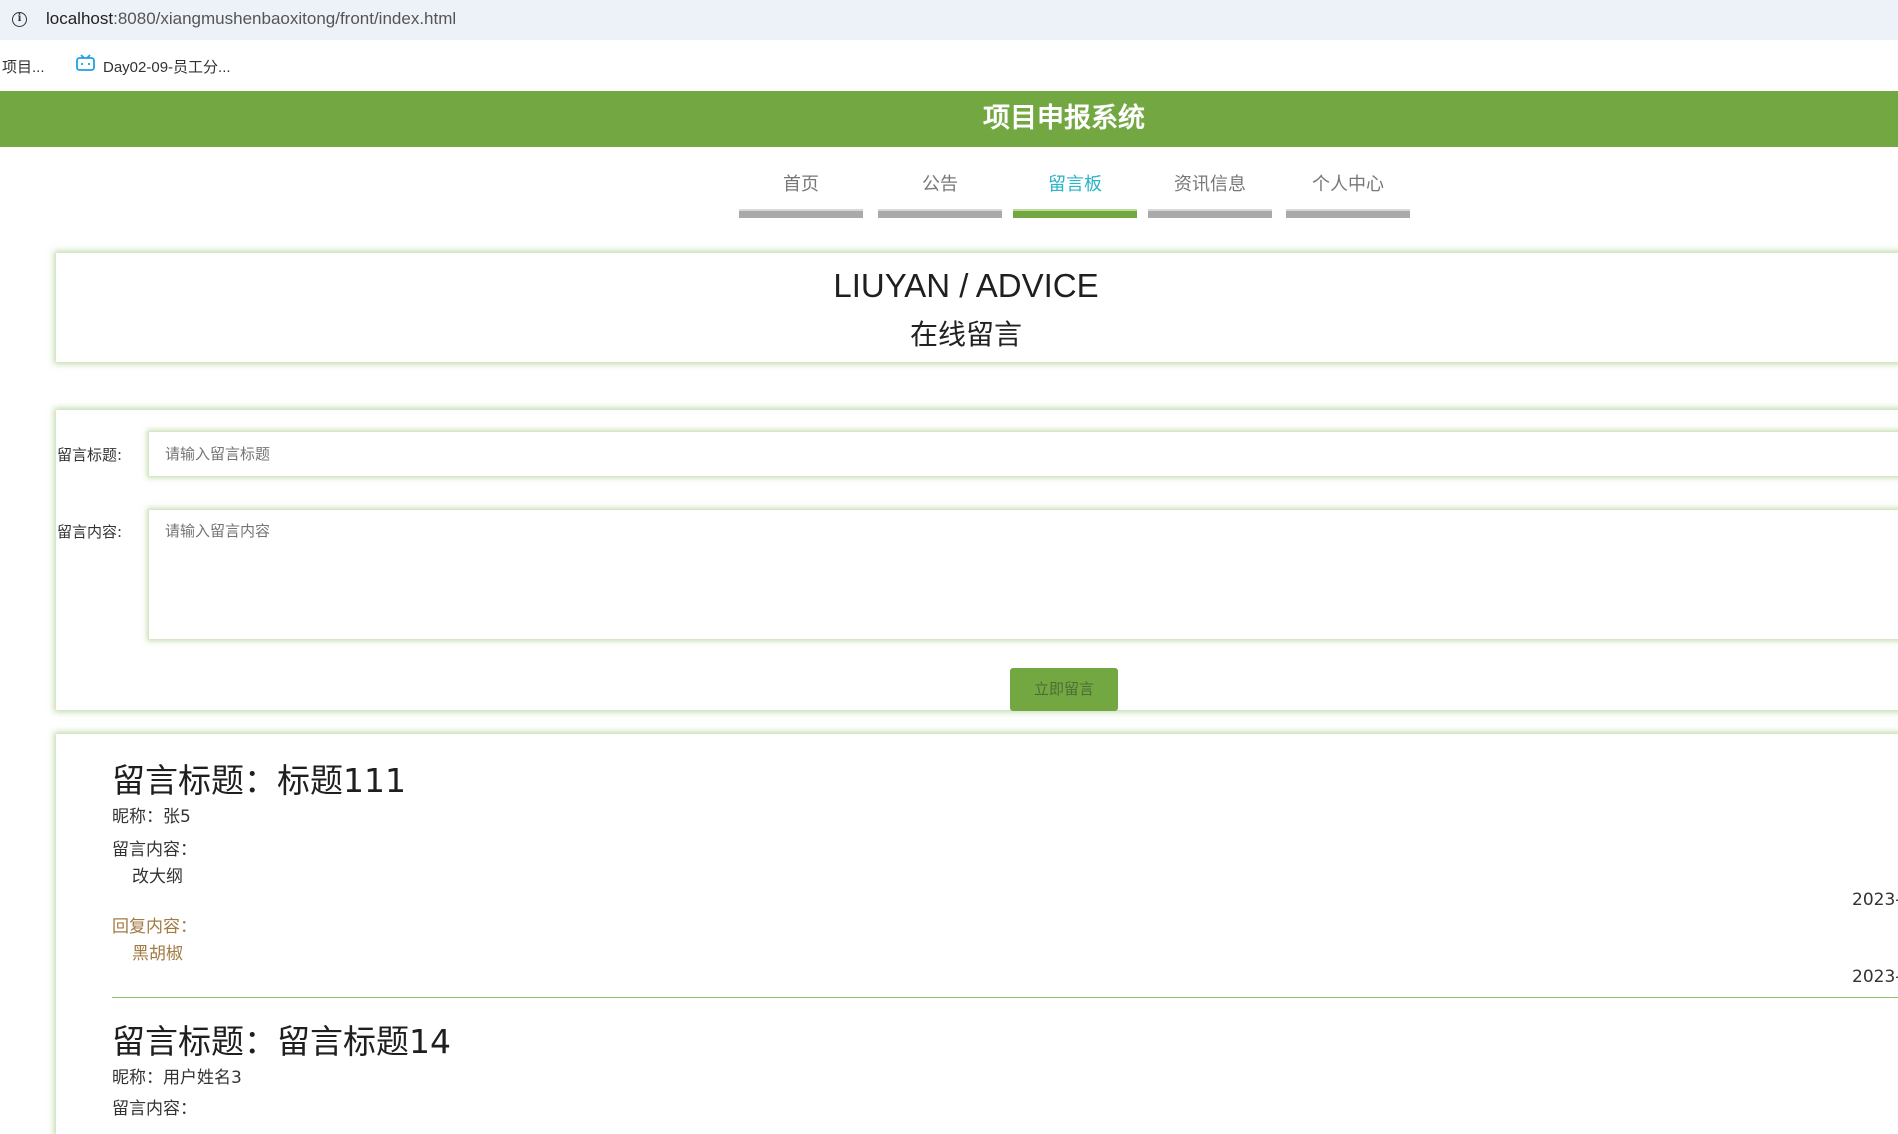  Describe the element at coordinates (1075, 184) in the screenshot. I see `nav-message-board-label: 留言板` at that location.